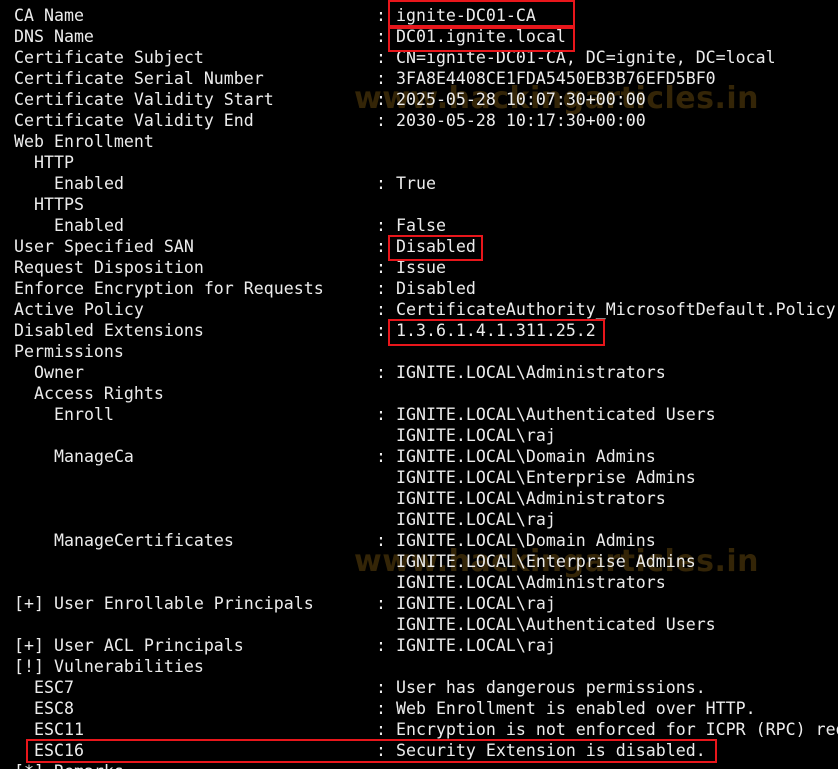 The image size is (838, 769). What do you see at coordinates (406, 183) in the screenshot?
I see `field-value: : True` at bounding box center [406, 183].